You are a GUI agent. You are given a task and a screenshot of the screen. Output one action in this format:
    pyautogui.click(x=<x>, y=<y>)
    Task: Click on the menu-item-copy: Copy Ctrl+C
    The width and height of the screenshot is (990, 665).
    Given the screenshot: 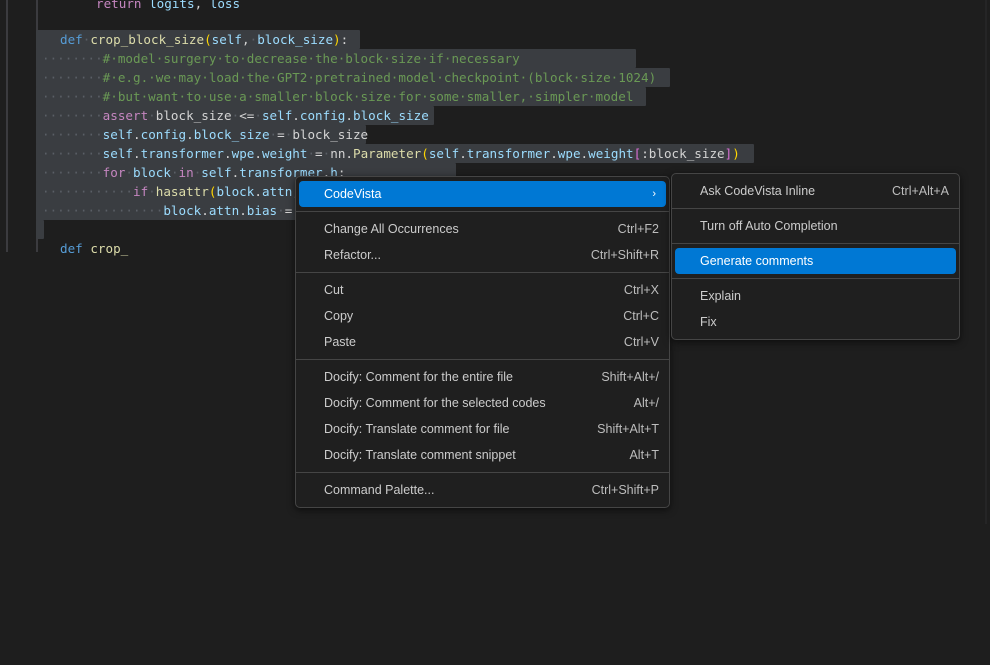 What is the action you would take?
    pyautogui.click(x=482, y=316)
    